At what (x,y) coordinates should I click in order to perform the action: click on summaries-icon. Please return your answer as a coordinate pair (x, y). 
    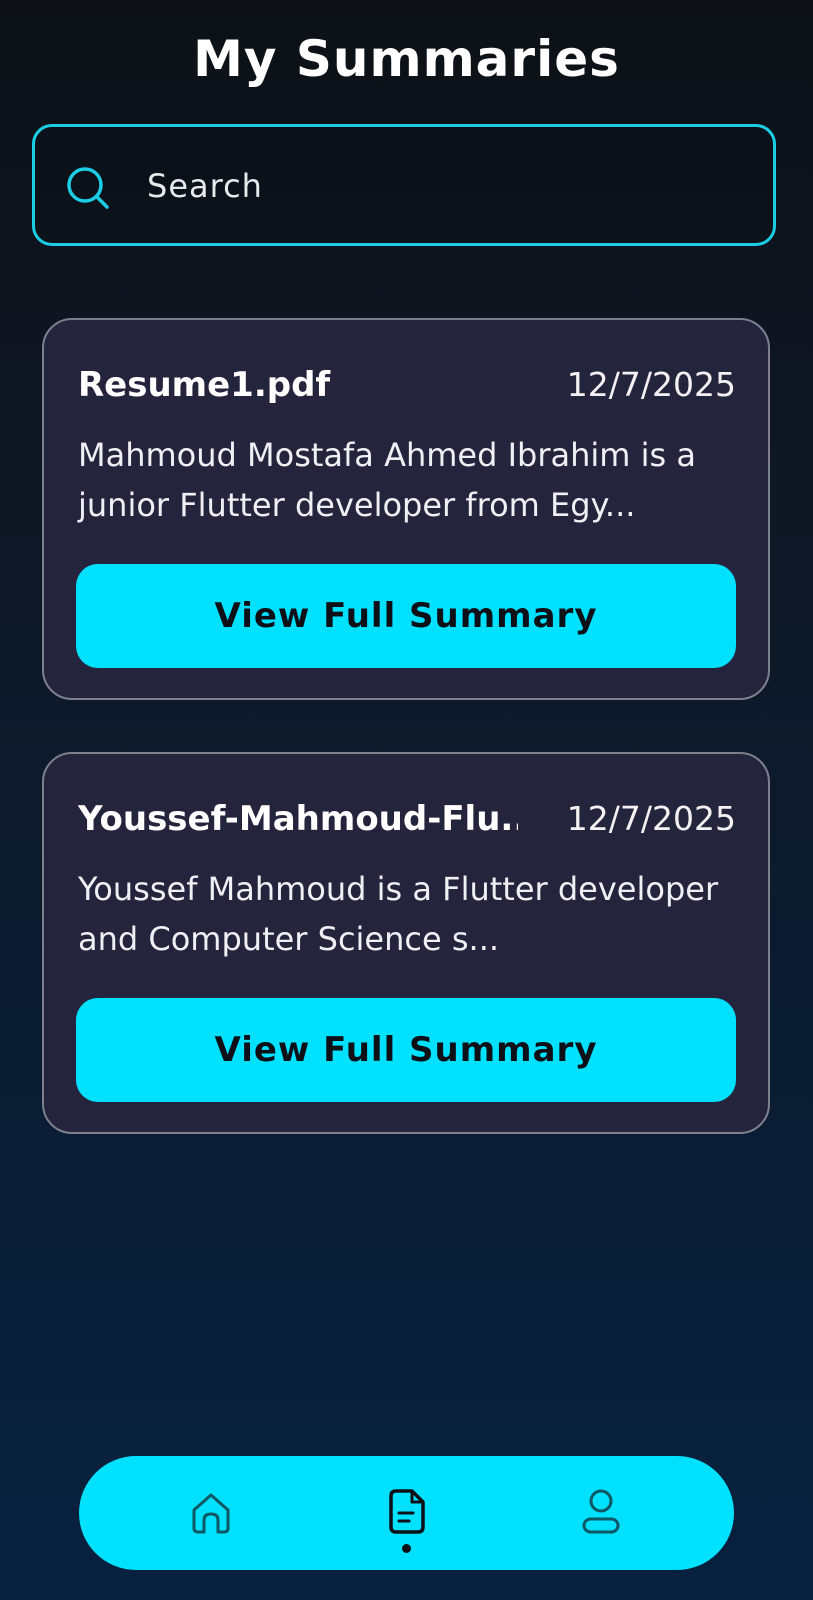
    Looking at the image, I should click on (407, 1511).